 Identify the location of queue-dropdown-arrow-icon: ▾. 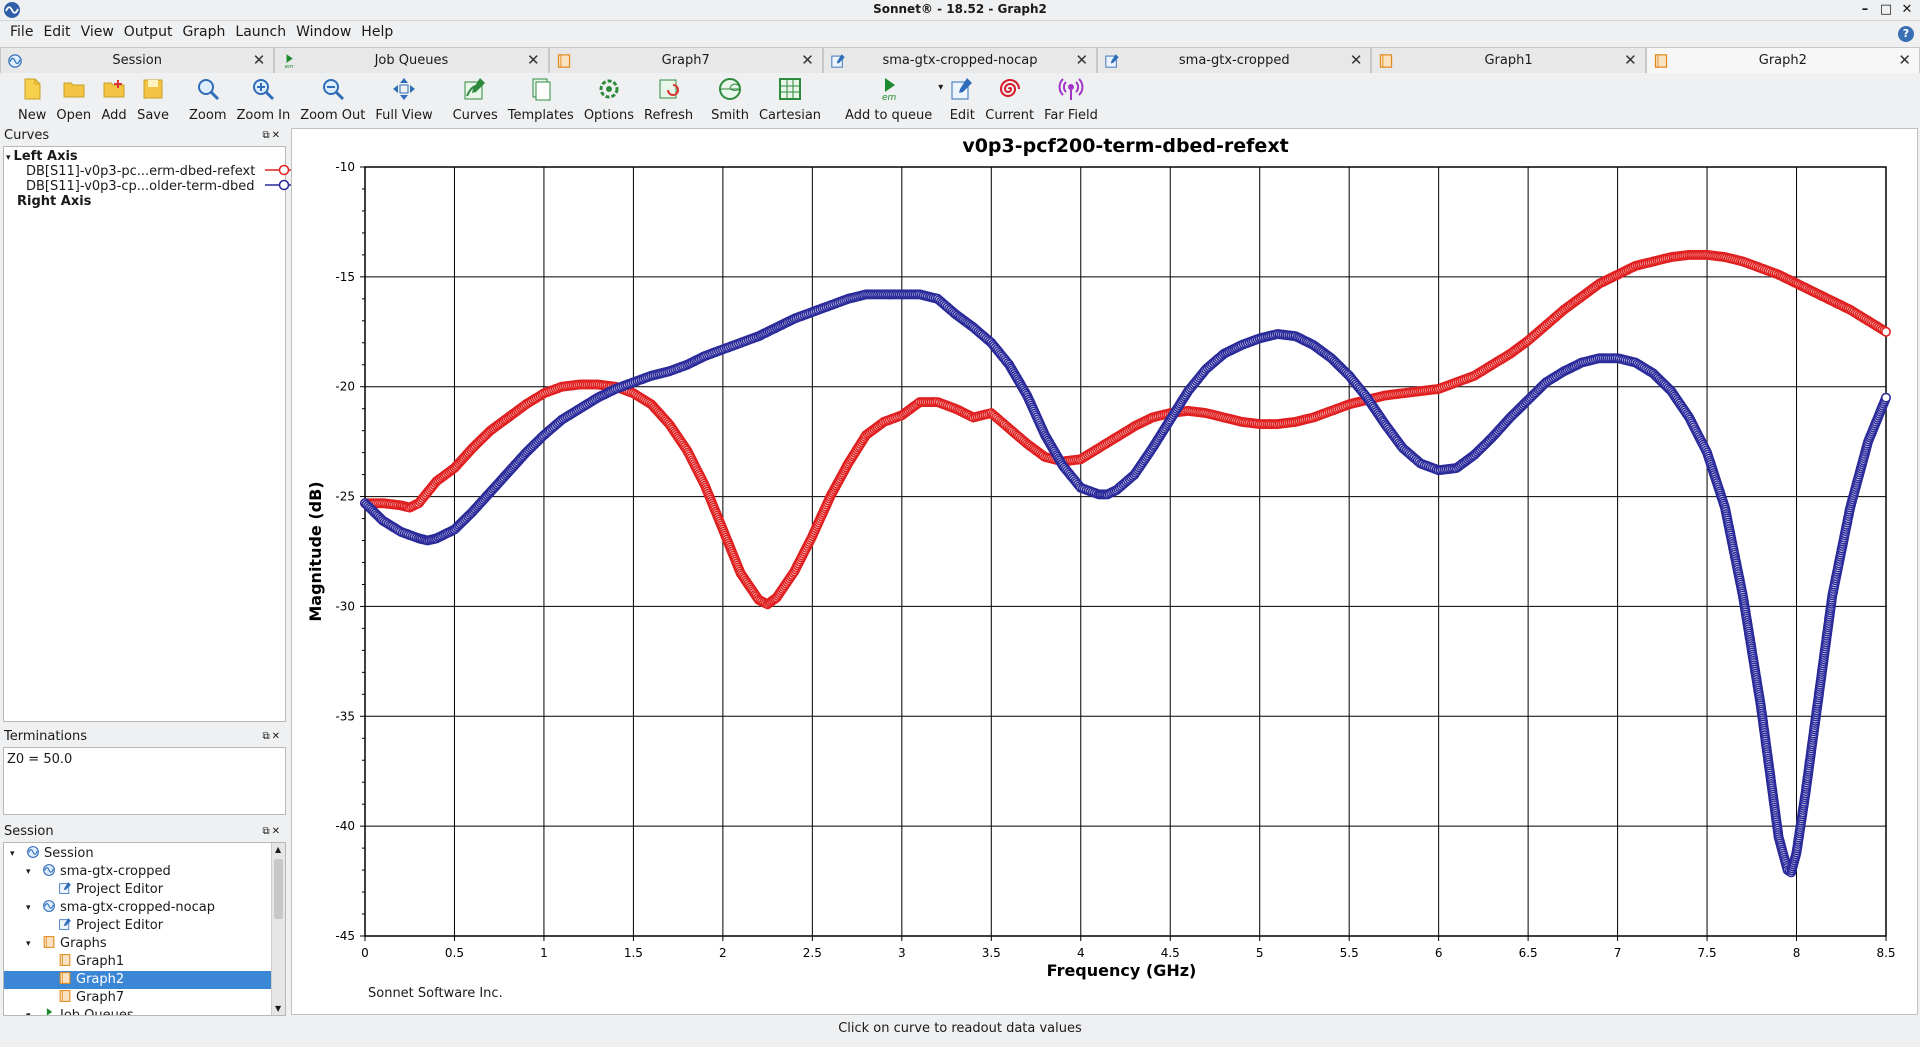
(940, 87).